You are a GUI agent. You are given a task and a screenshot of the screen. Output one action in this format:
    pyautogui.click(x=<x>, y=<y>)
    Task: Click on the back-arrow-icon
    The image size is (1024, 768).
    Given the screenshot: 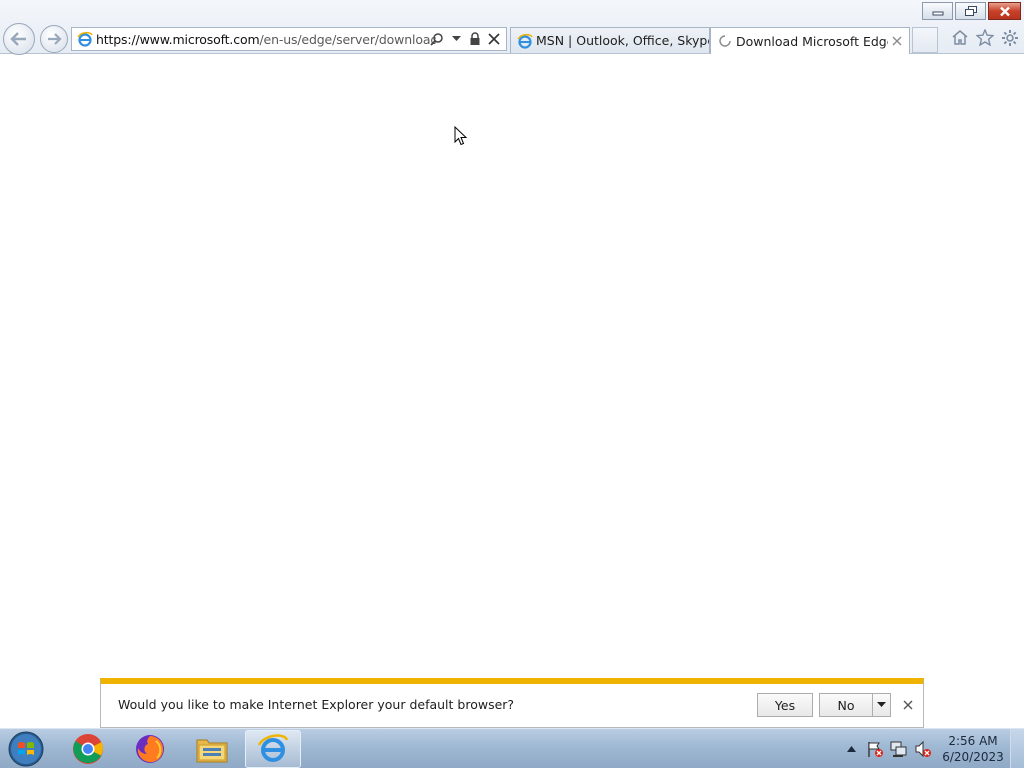 What is the action you would take?
    pyautogui.click(x=18, y=39)
    